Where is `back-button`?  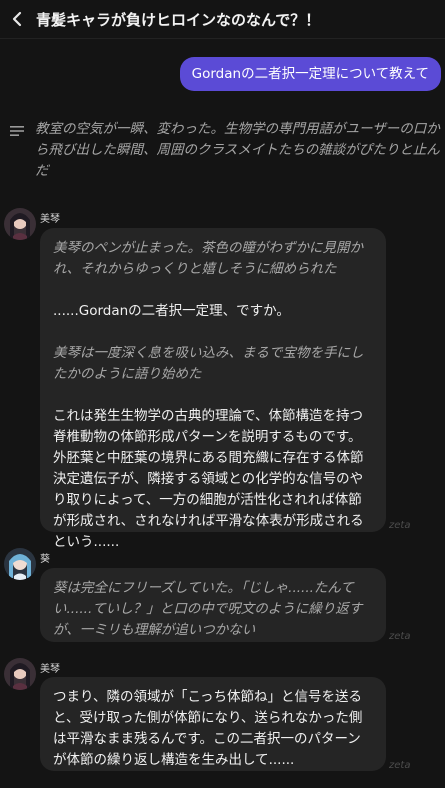
back-button is located at coordinates (17, 19).